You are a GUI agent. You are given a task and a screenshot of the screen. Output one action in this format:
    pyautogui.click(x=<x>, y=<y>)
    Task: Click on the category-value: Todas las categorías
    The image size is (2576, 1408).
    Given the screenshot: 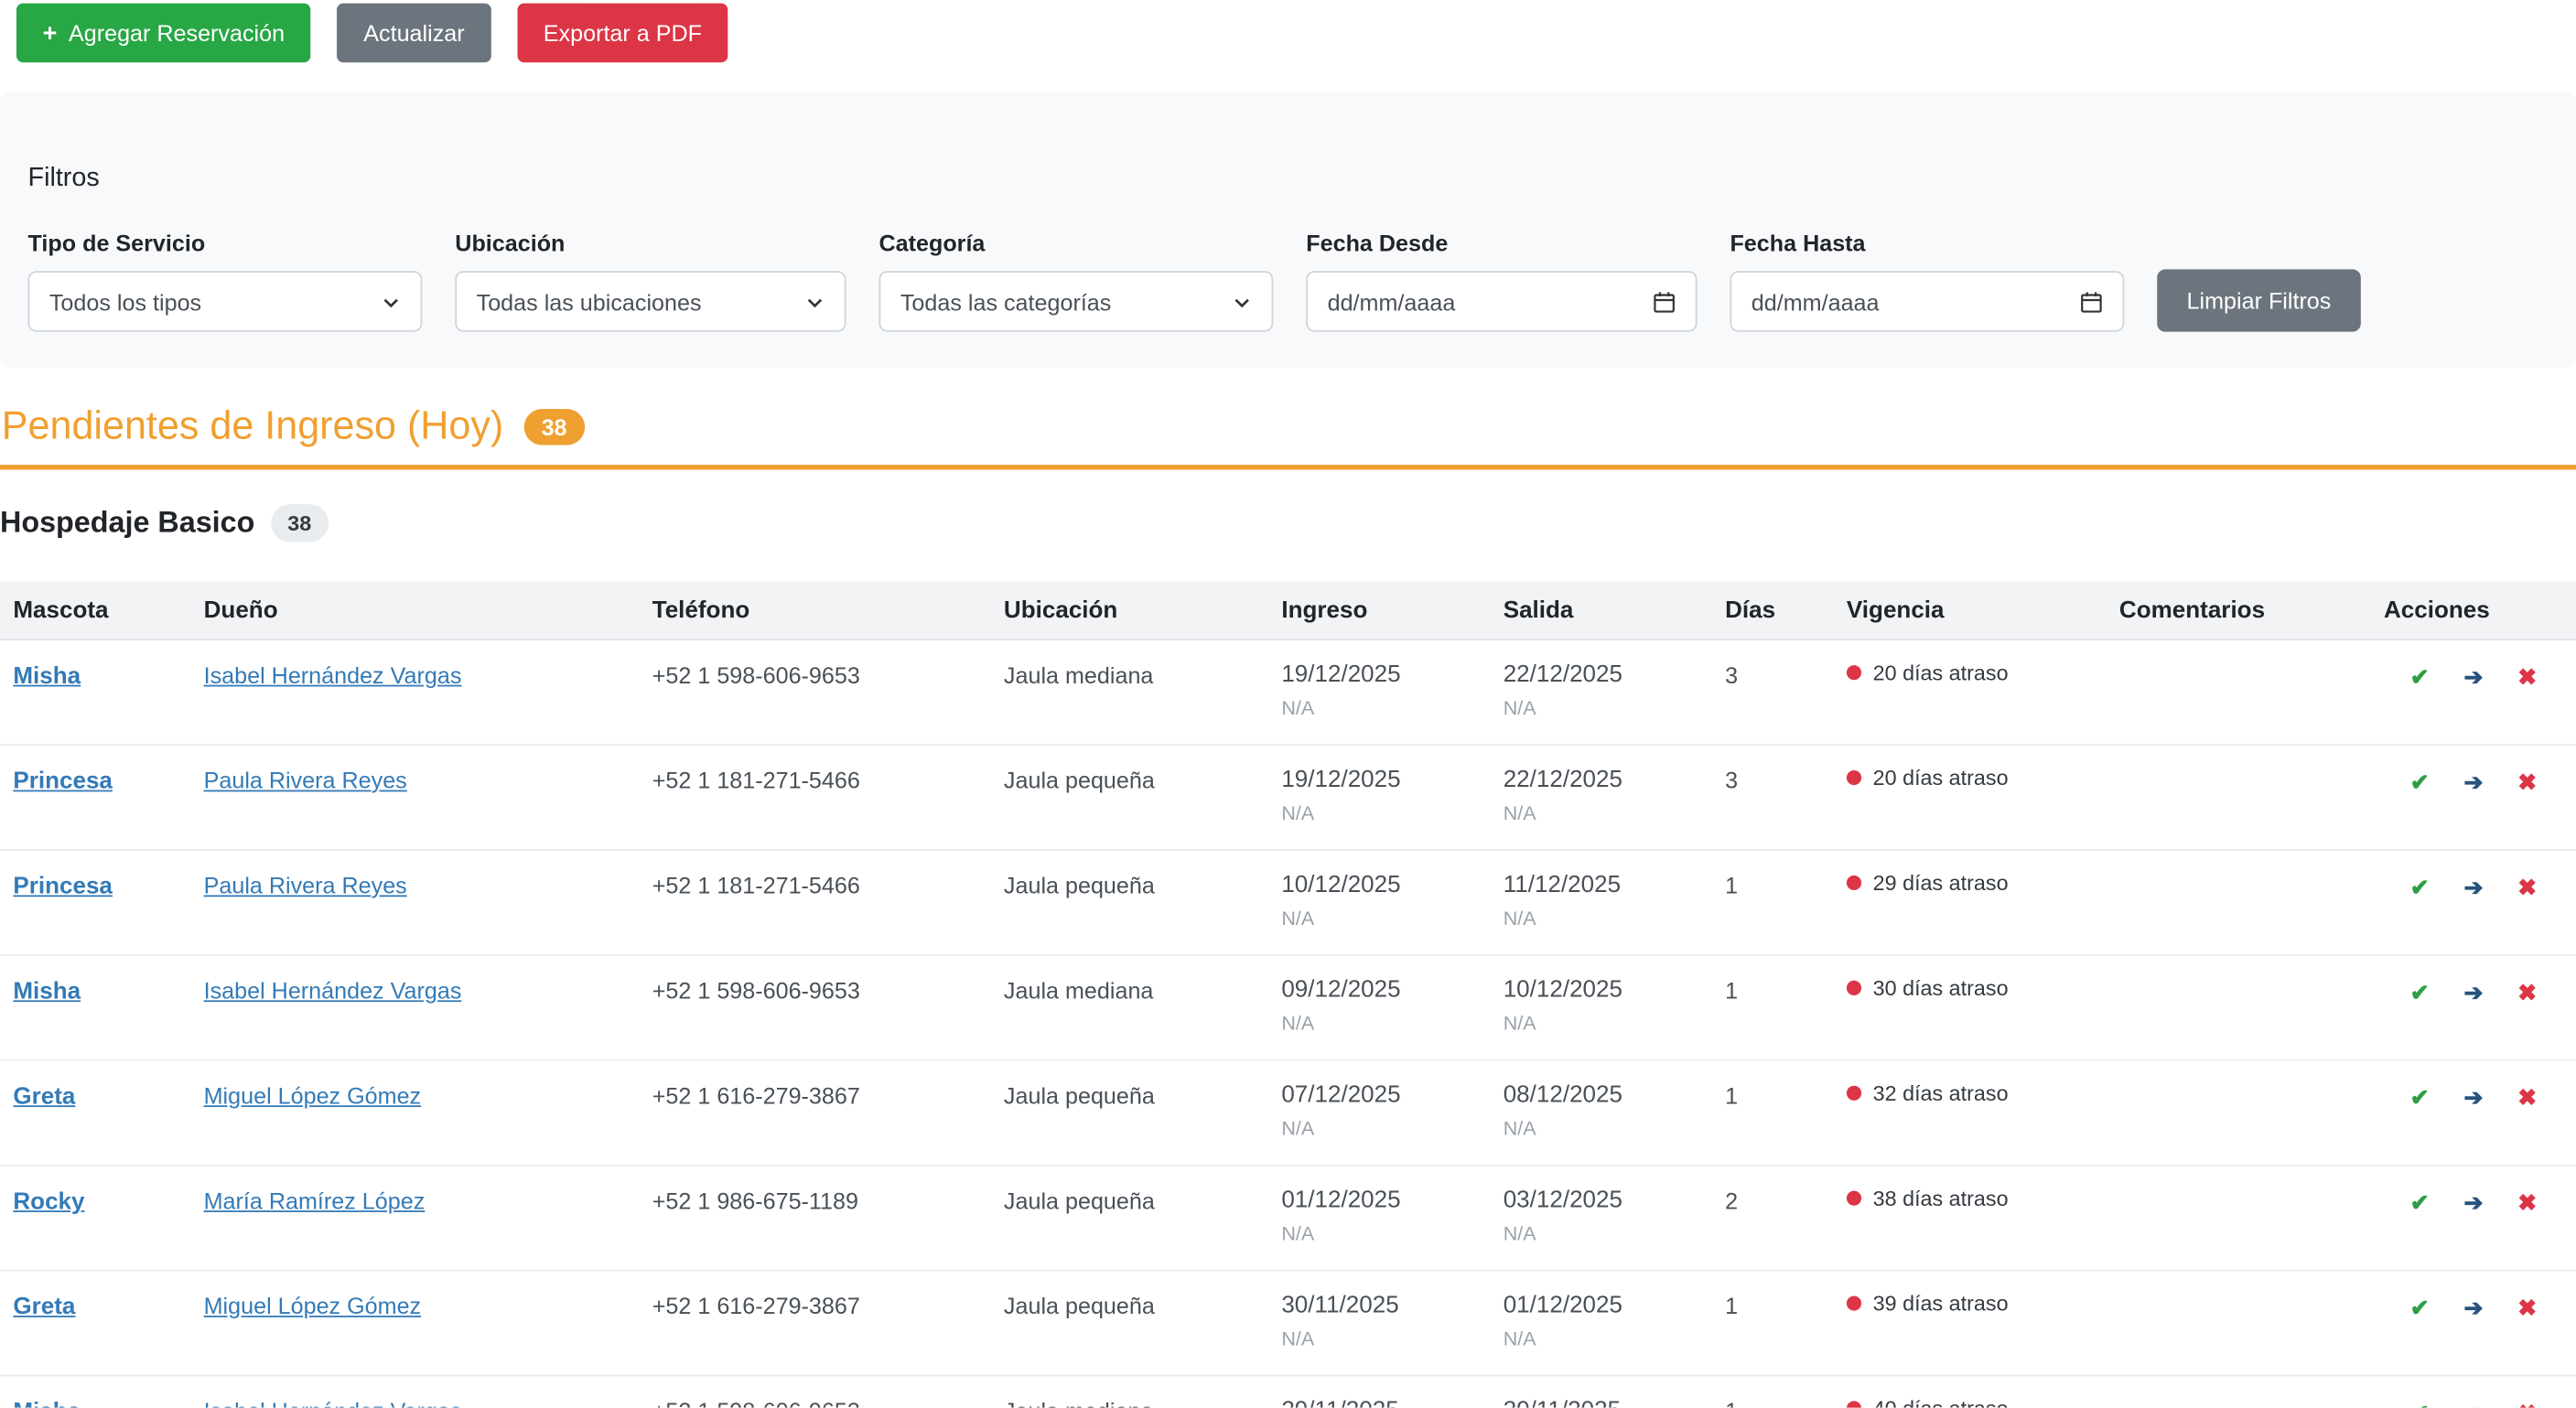 What is the action you would take?
    pyautogui.click(x=1006, y=301)
    